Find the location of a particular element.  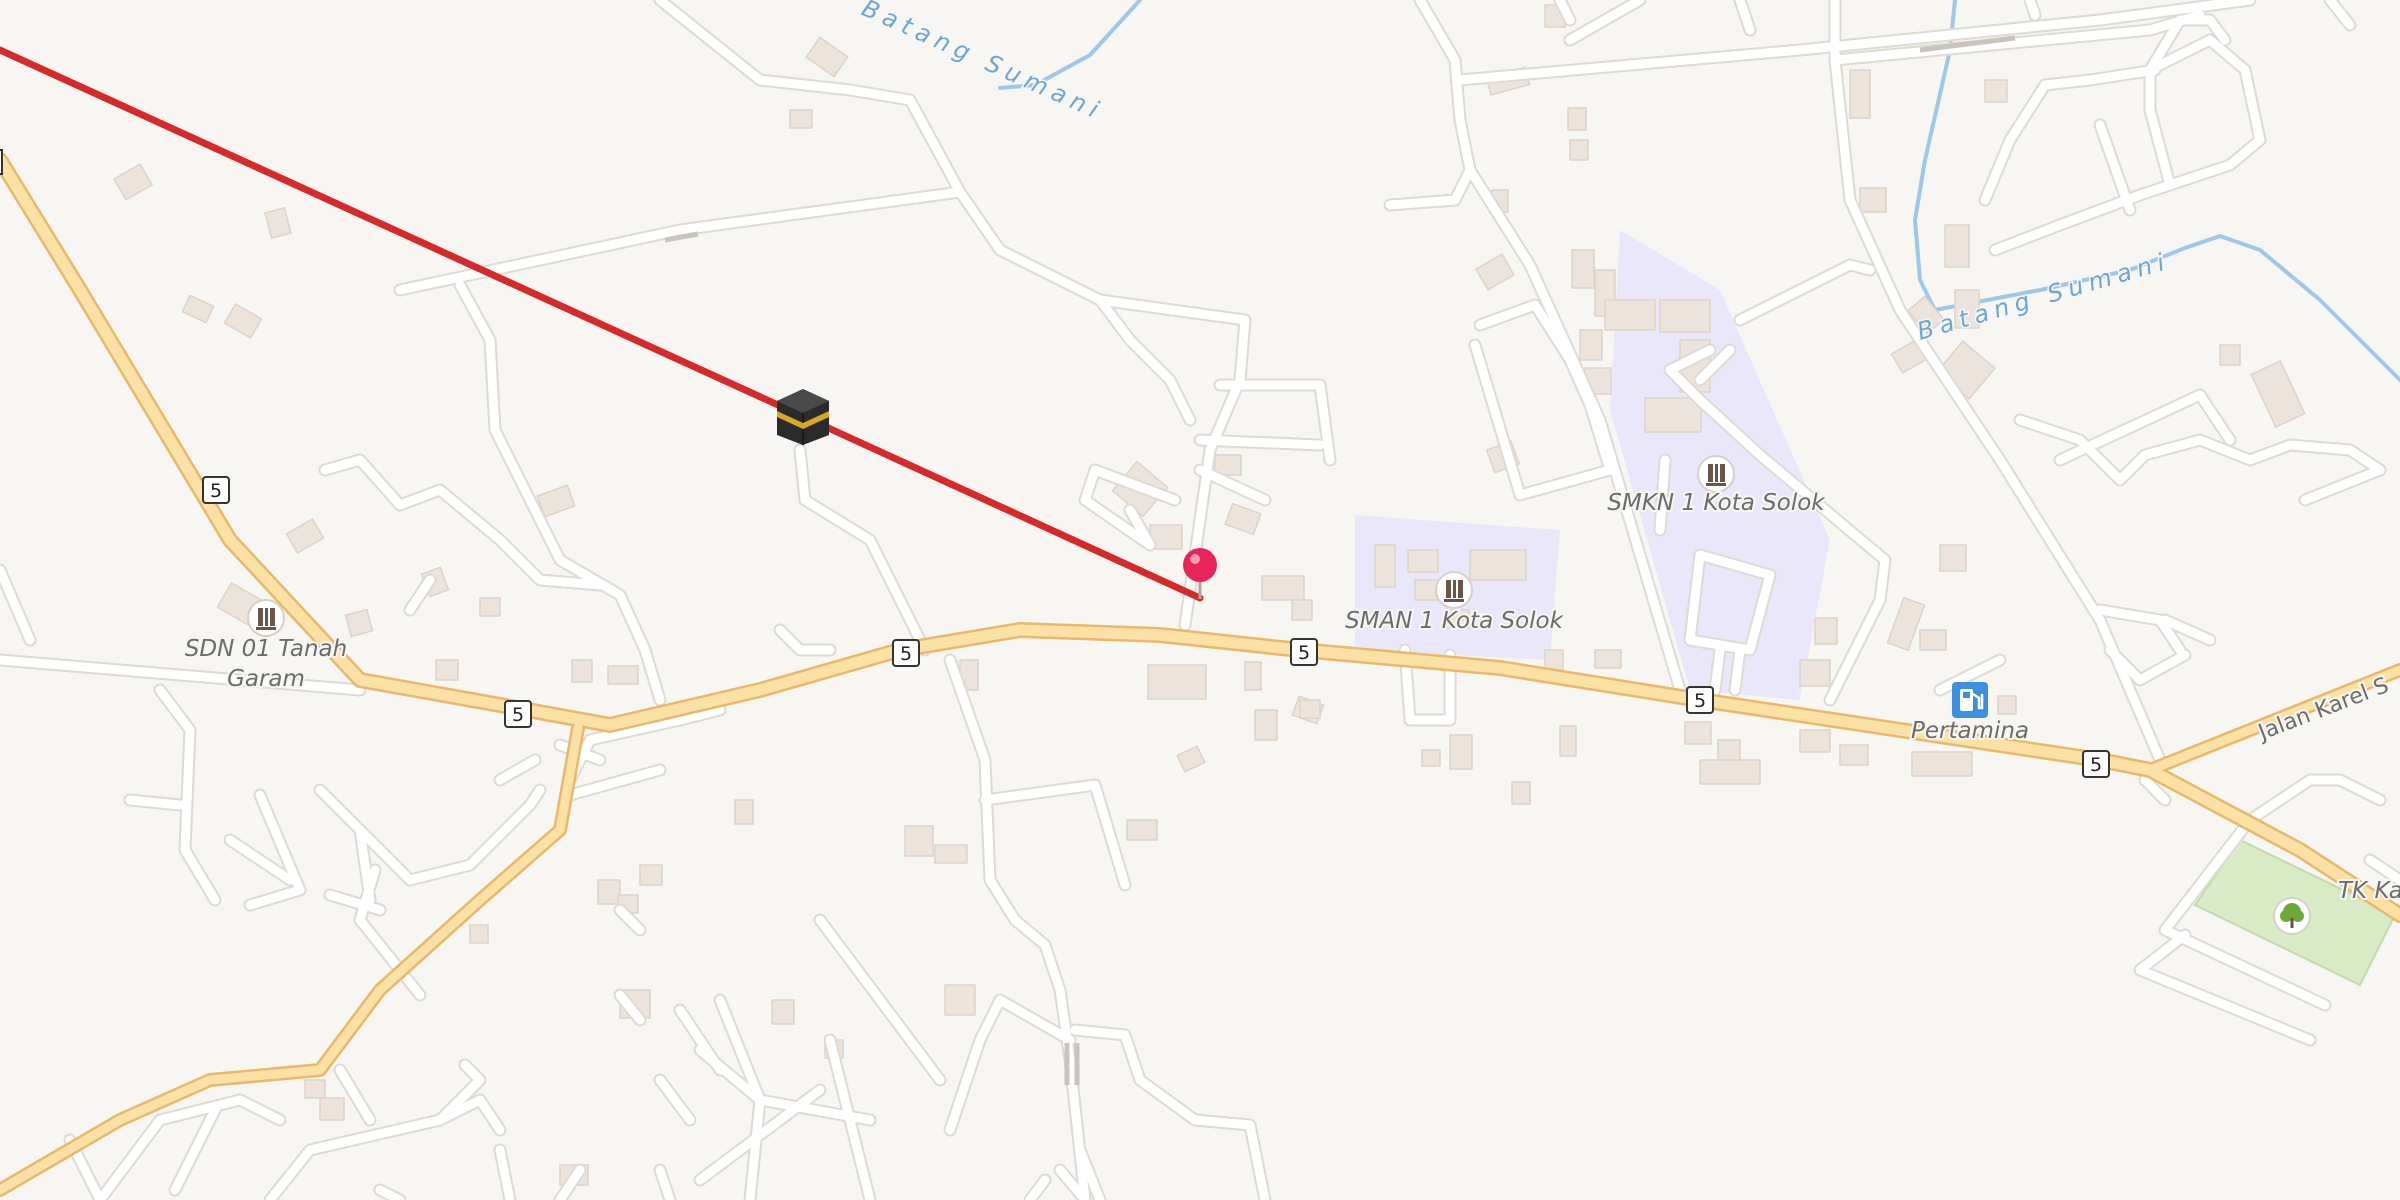

route-shield-partial is located at coordinates (1, 162).